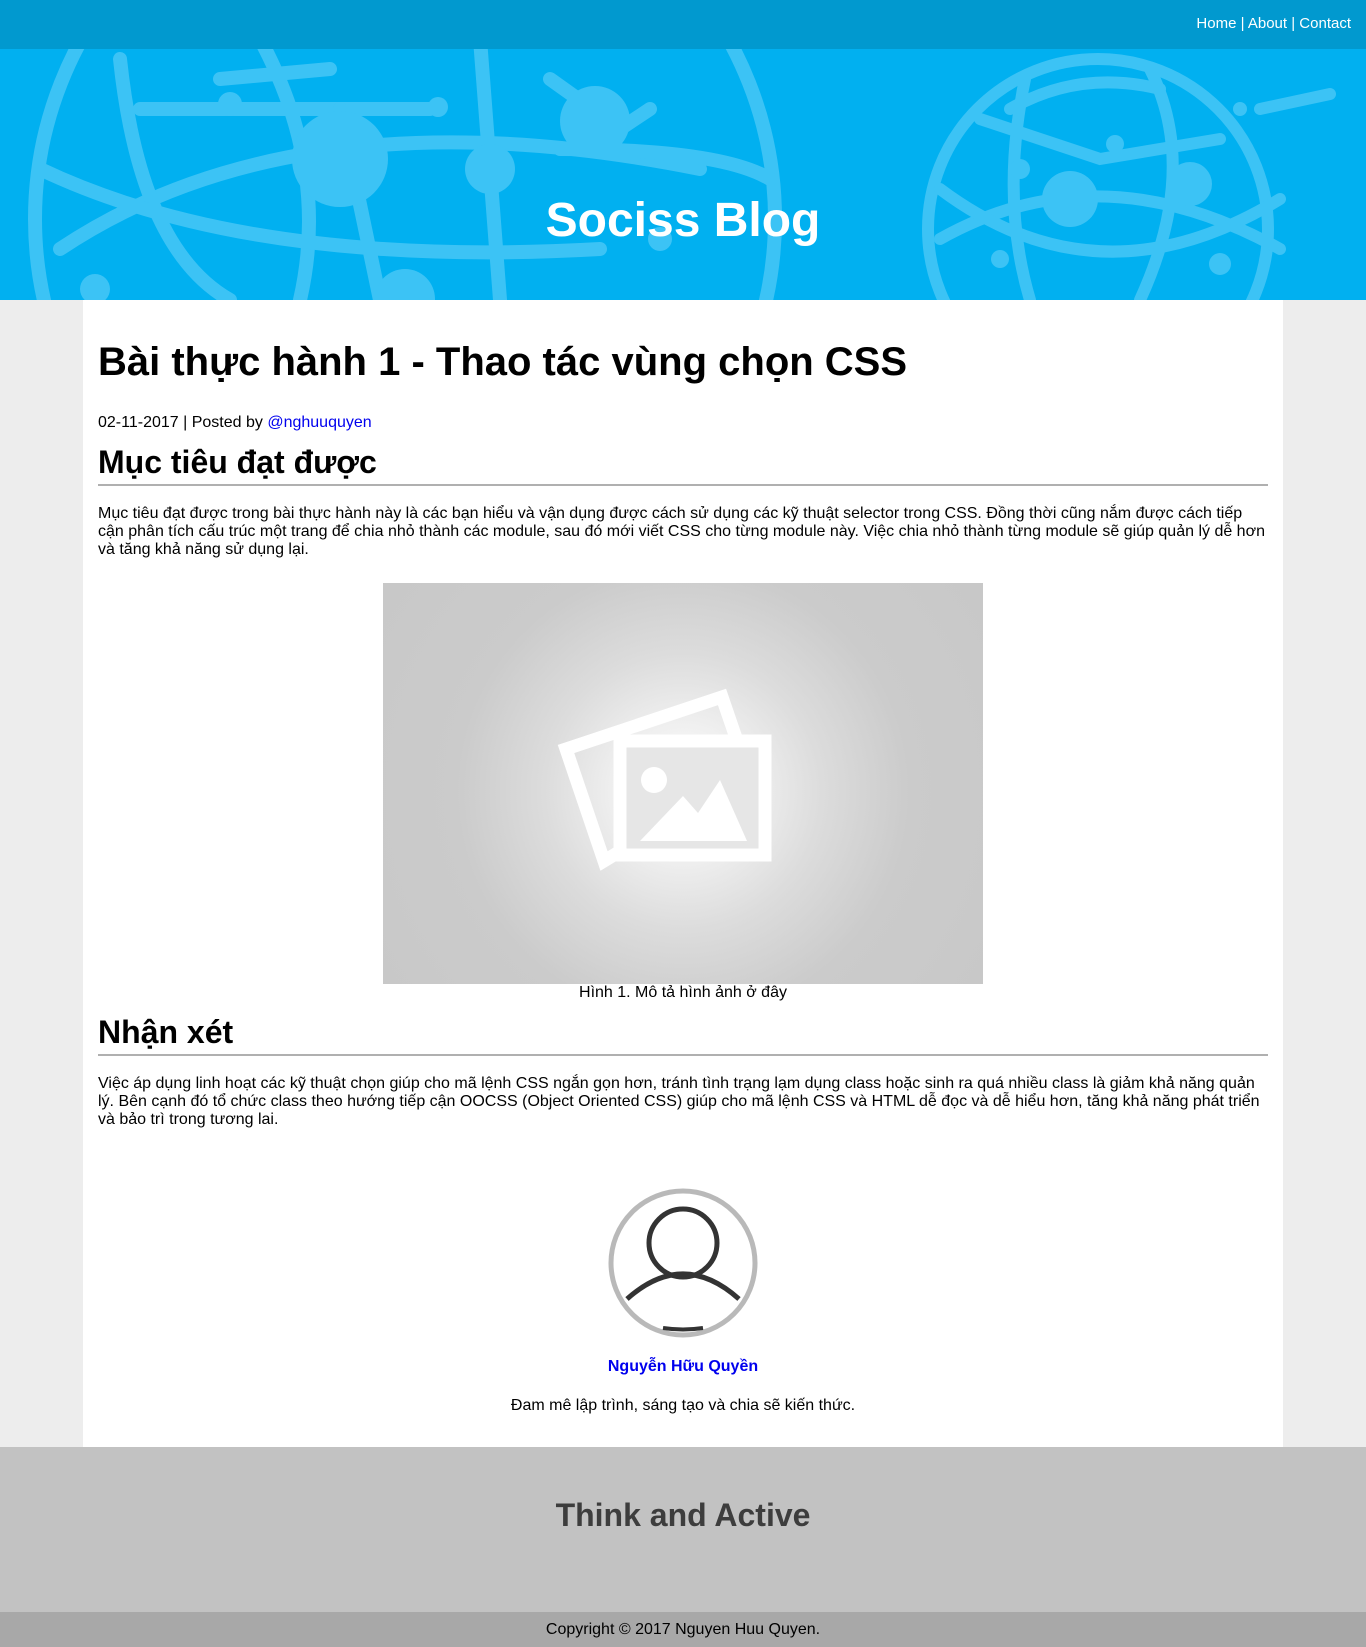  I want to click on network-globe-background, so click(682, 174).